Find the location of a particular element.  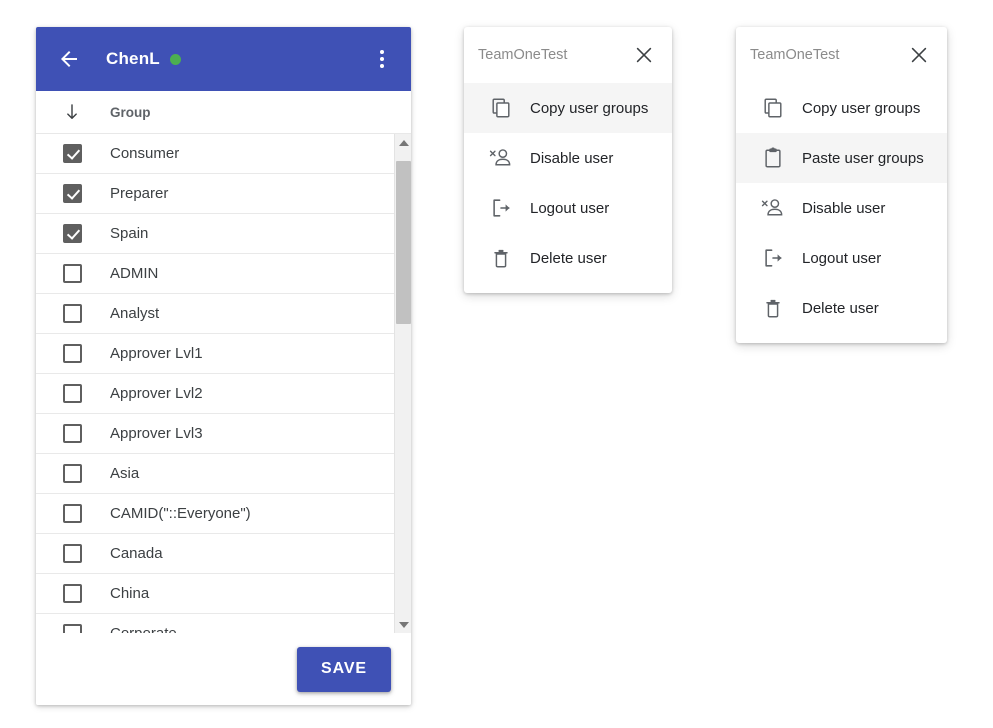

group-row: Consumer is located at coordinates (215, 154).